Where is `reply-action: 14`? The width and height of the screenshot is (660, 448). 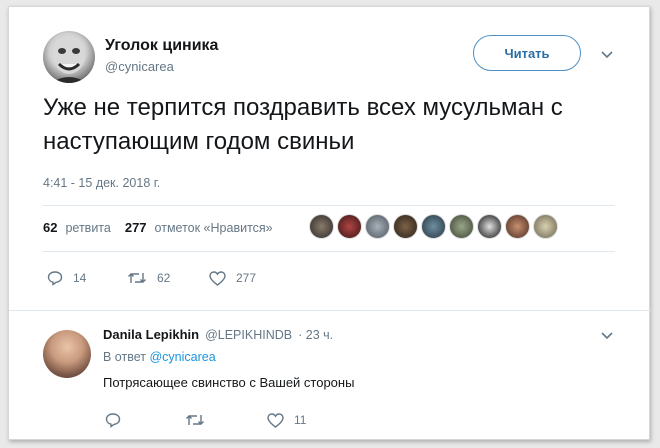
reply-action: 14 is located at coordinates (87, 278).